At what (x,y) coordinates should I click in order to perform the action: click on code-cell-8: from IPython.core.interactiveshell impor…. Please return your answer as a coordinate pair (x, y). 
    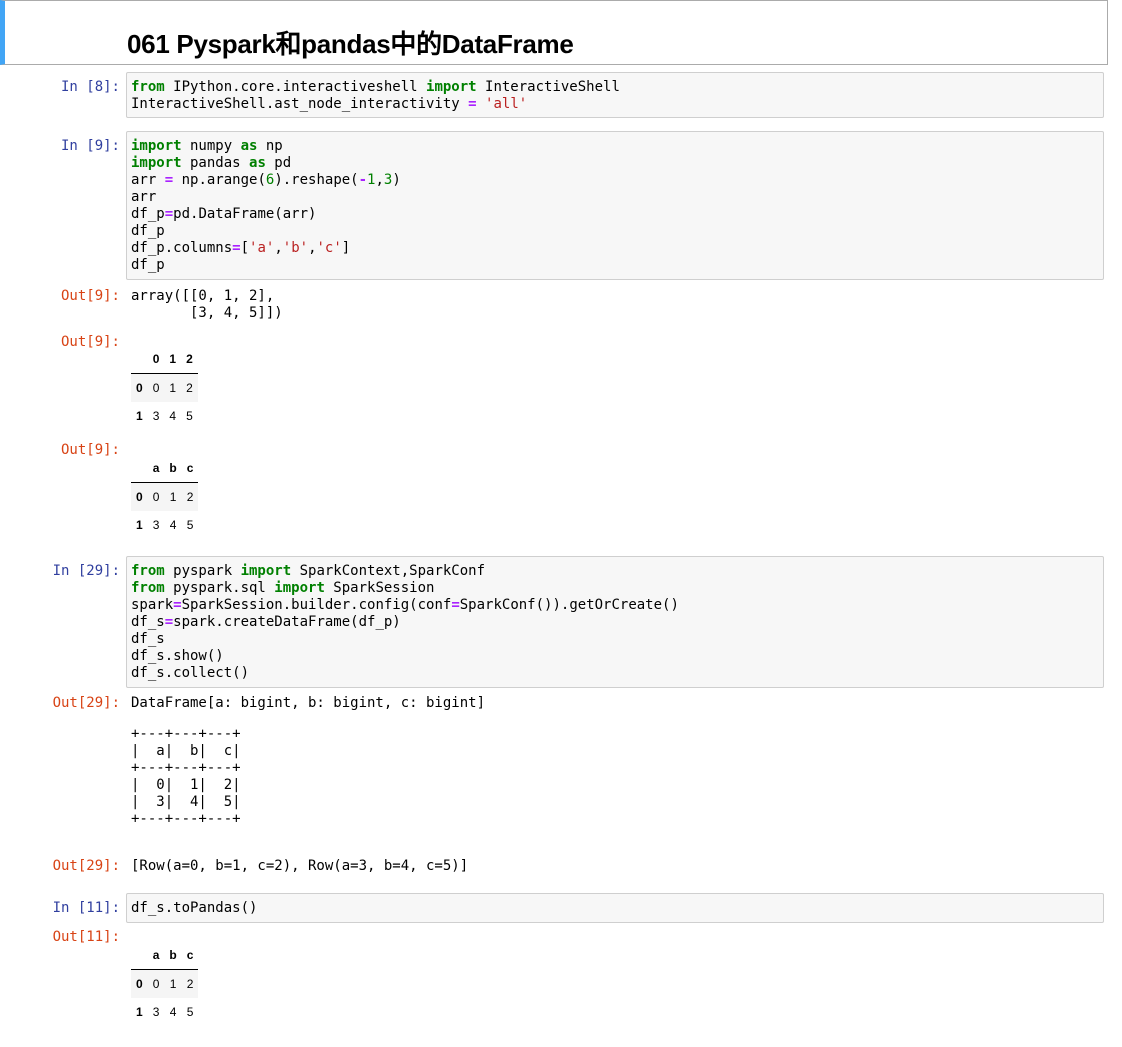
    Looking at the image, I should click on (615, 95).